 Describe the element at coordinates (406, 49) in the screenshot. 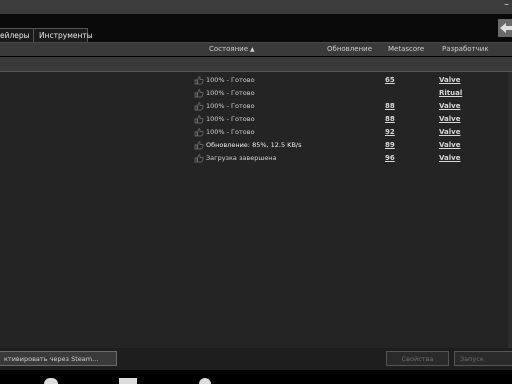

I see `column-metascore: Metascore` at that location.